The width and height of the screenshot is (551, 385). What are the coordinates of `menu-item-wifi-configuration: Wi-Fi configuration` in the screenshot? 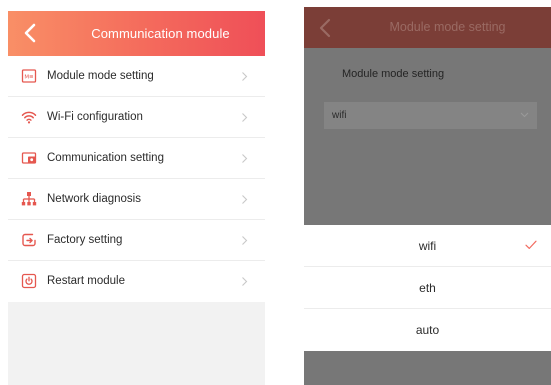 It's located at (136, 117).